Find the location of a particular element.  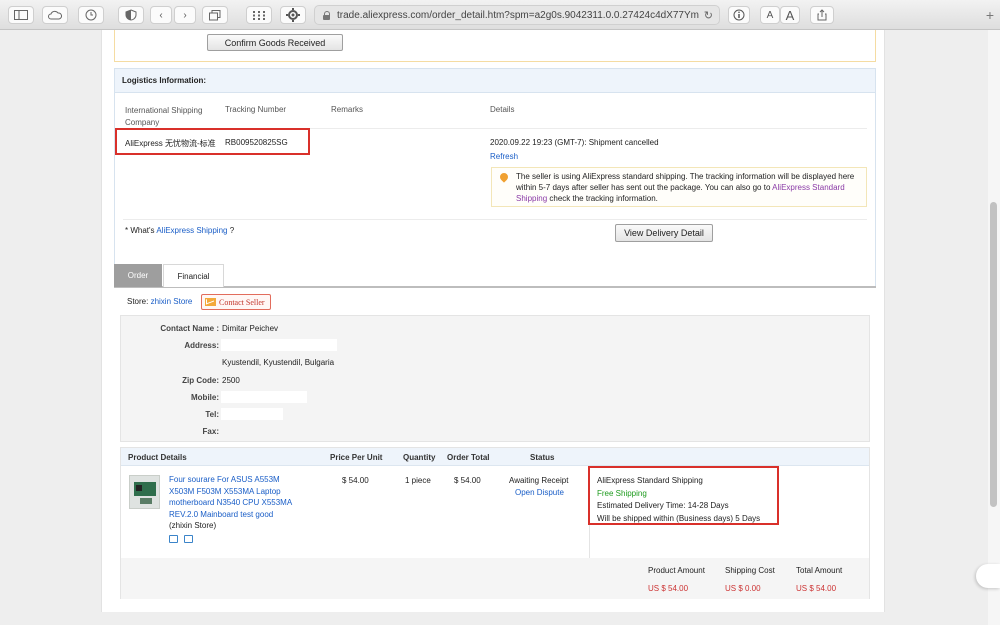

order-total-value: $ 54.00 is located at coordinates (467, 480).